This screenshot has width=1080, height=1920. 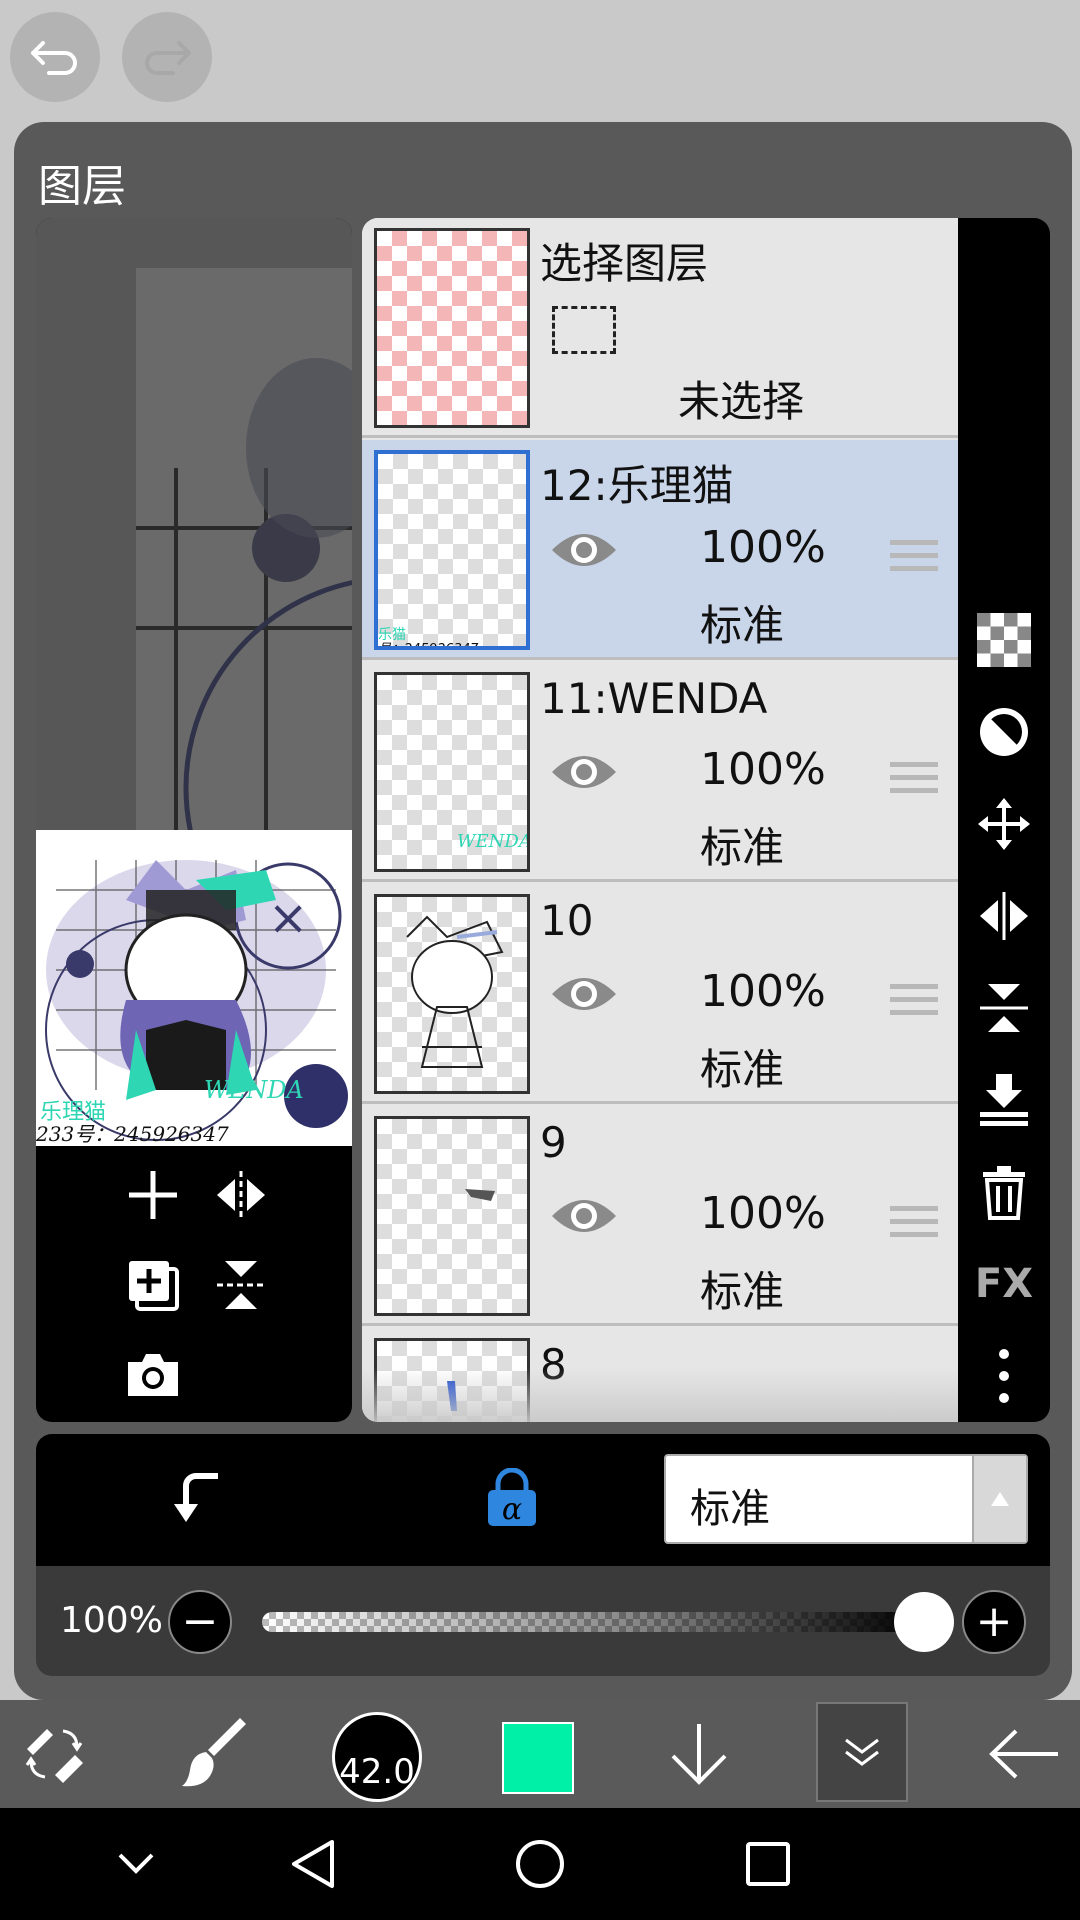 I want to click on transparency-button, so click(x=1004, y=640).